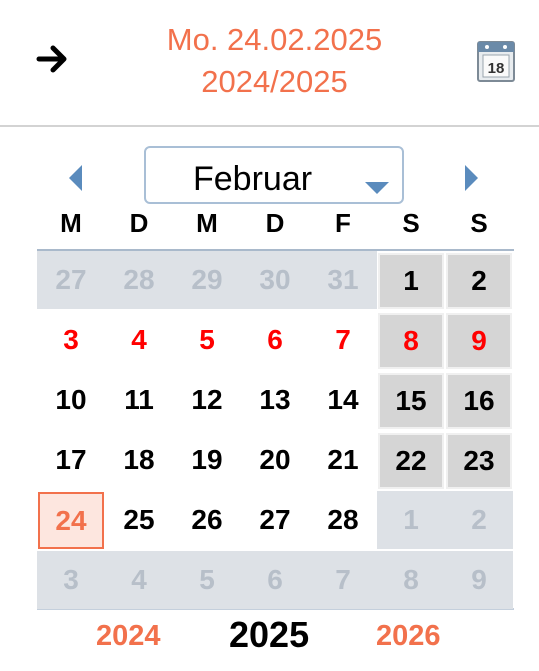 Image resolution: width=539 pixels, height=671 pixels. Describe the element at coordinates (275, 580) in the screenshot. I see `day-cell-outside-month: 6` at that location.